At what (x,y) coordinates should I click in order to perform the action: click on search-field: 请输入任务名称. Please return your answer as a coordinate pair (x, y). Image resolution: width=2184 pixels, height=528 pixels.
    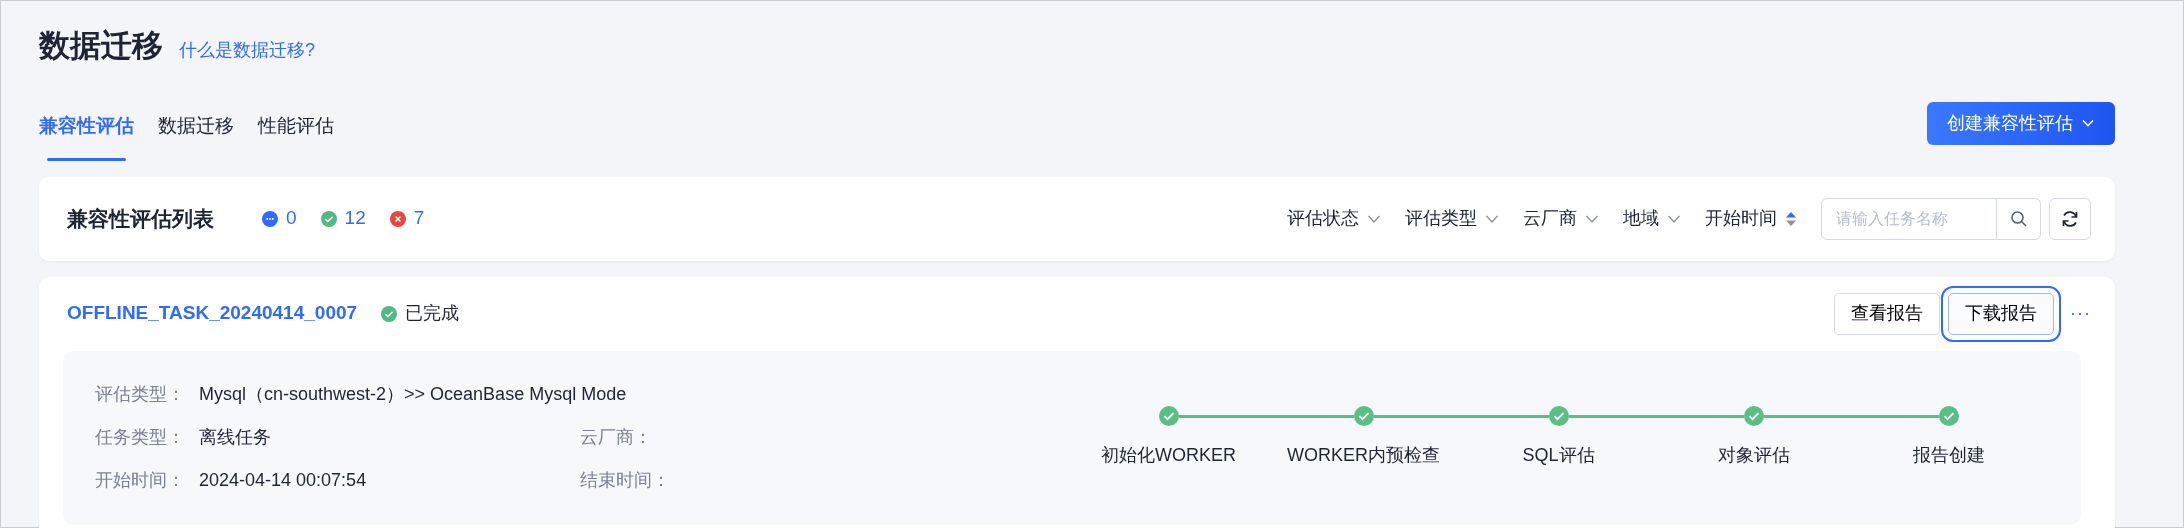
    Looking at the image, I should click on (1909, 218).